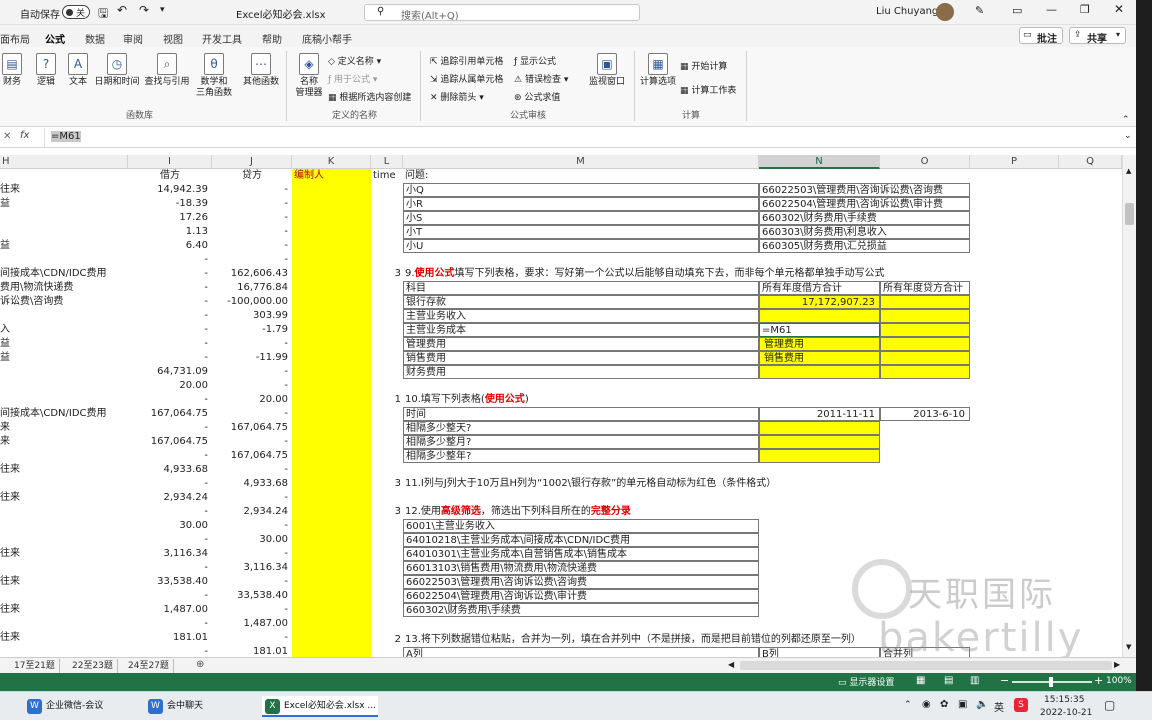 This screenshot has width=1152, height=720. What do you see at coordinates (1129, 214) in the screenshot?
I see `scroll-thumb` at bounding box center [1129, 214].